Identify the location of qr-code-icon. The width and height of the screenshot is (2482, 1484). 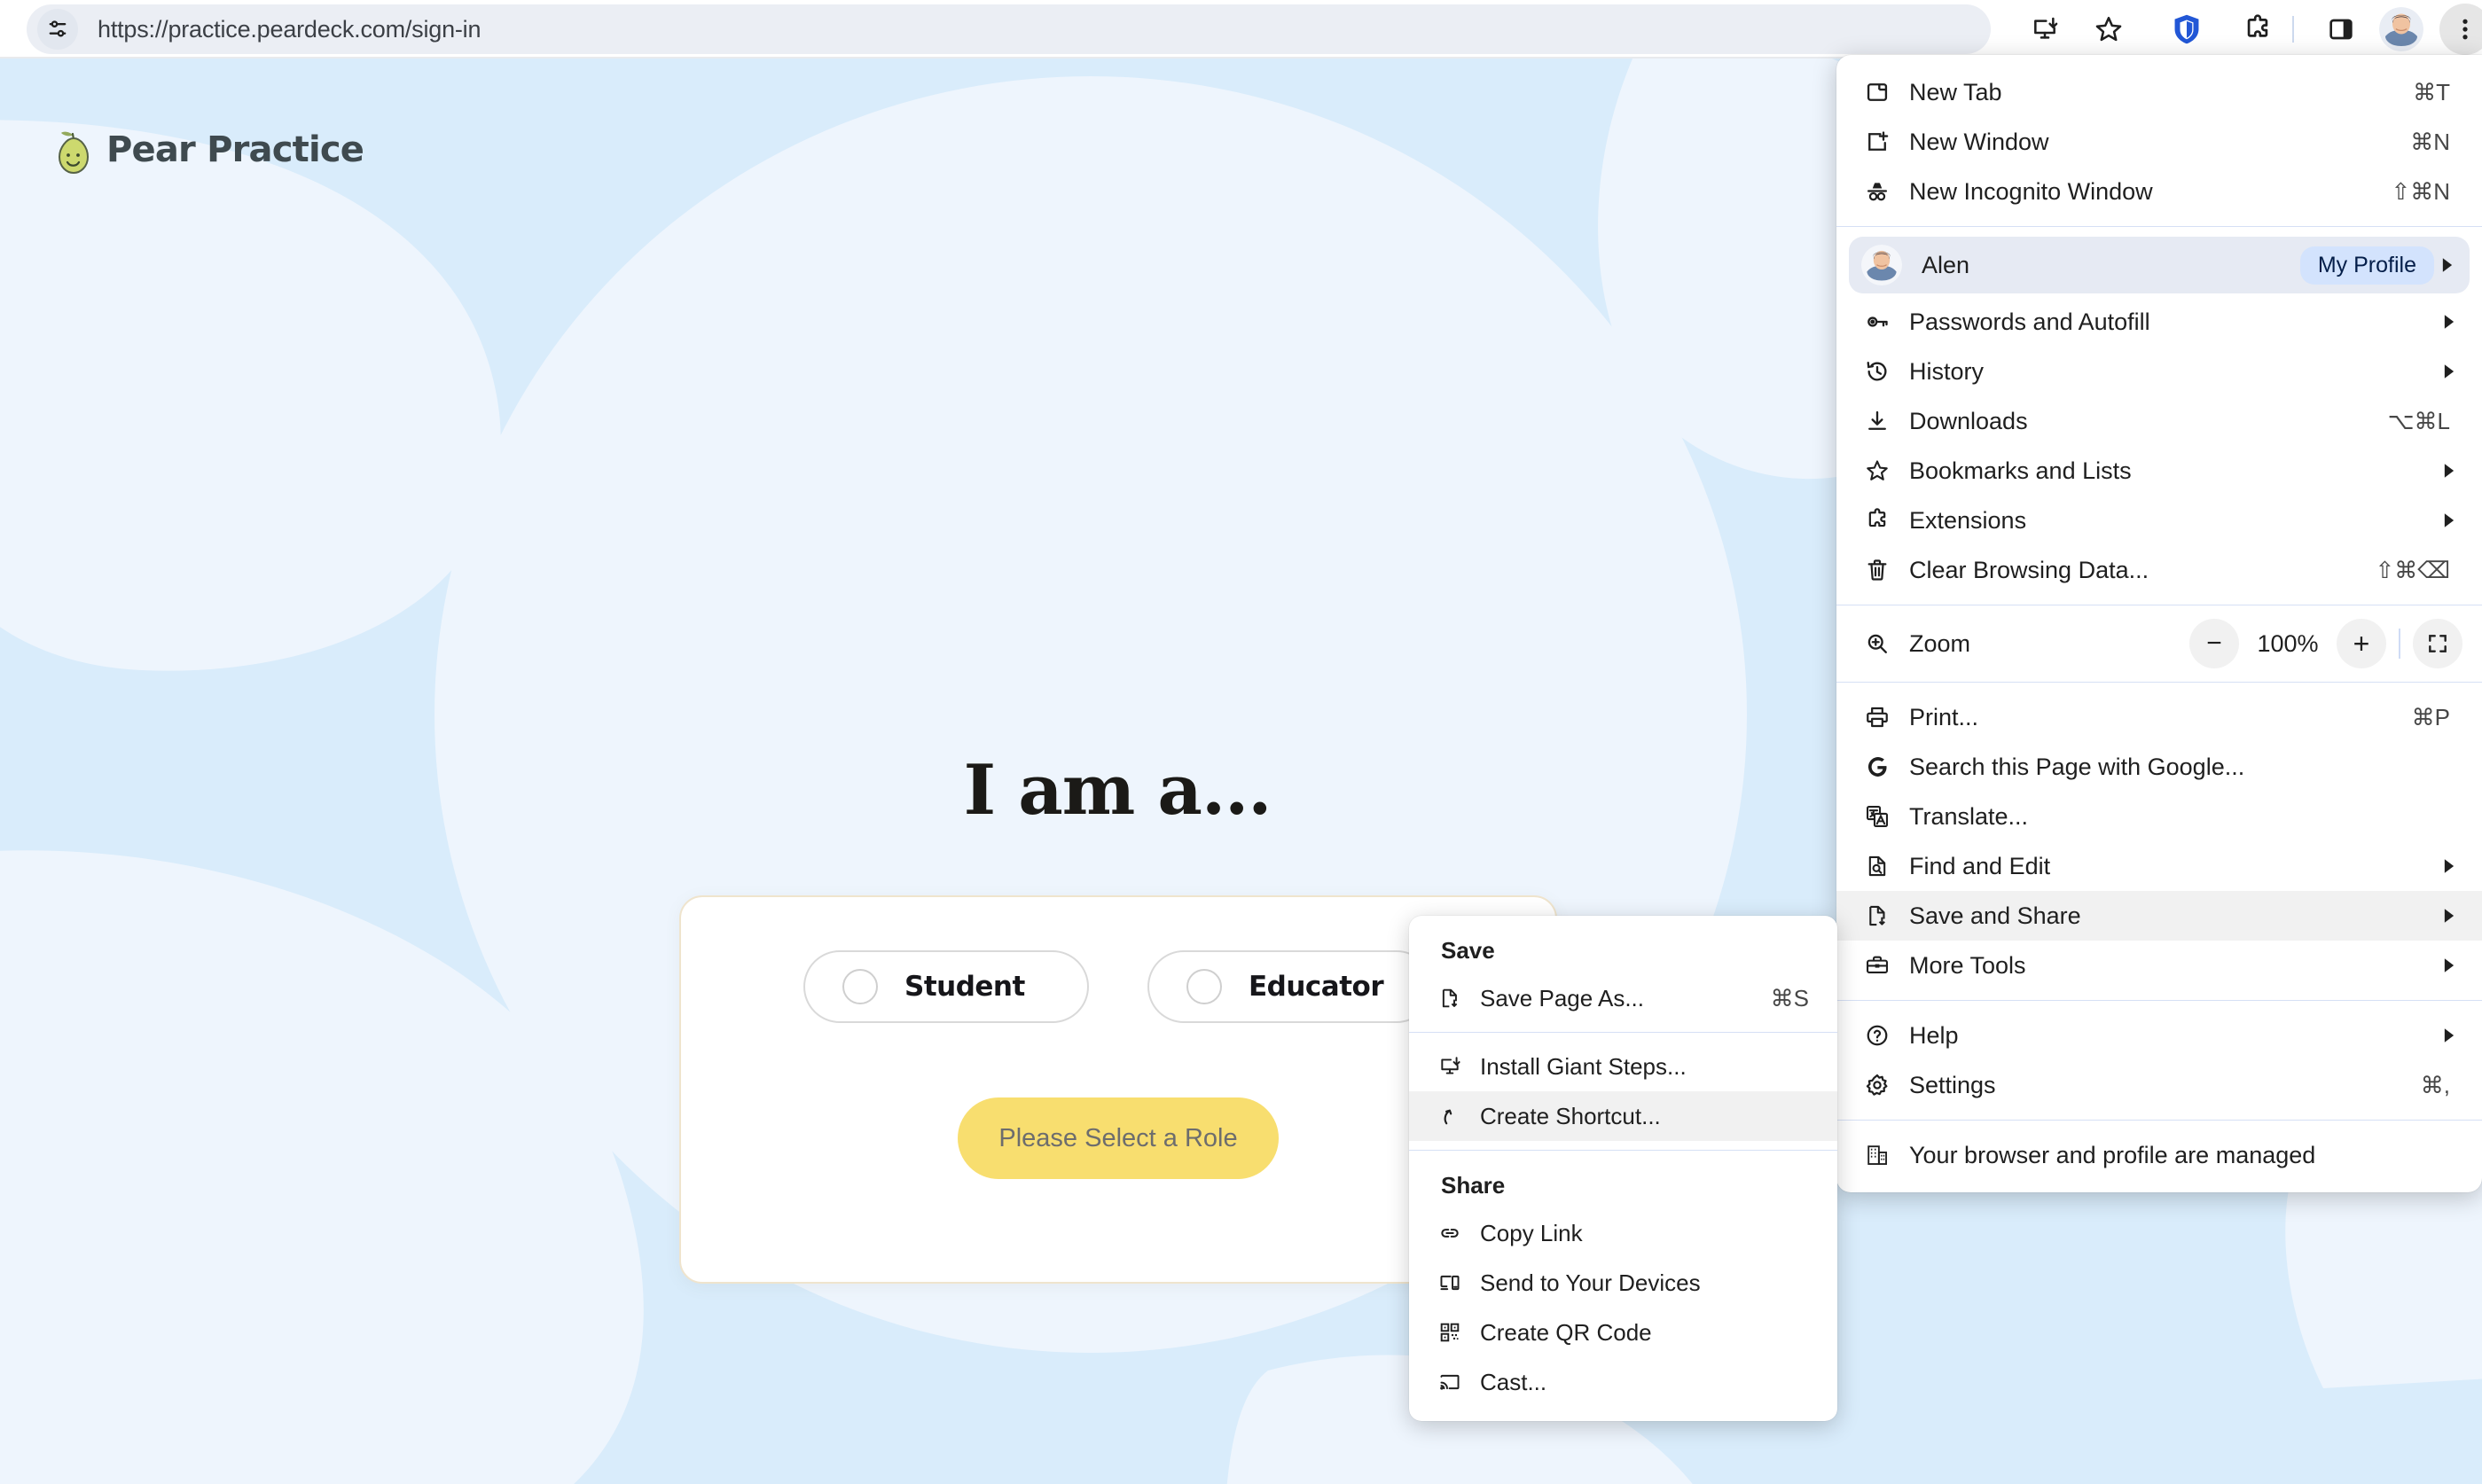
(1450, 1332).